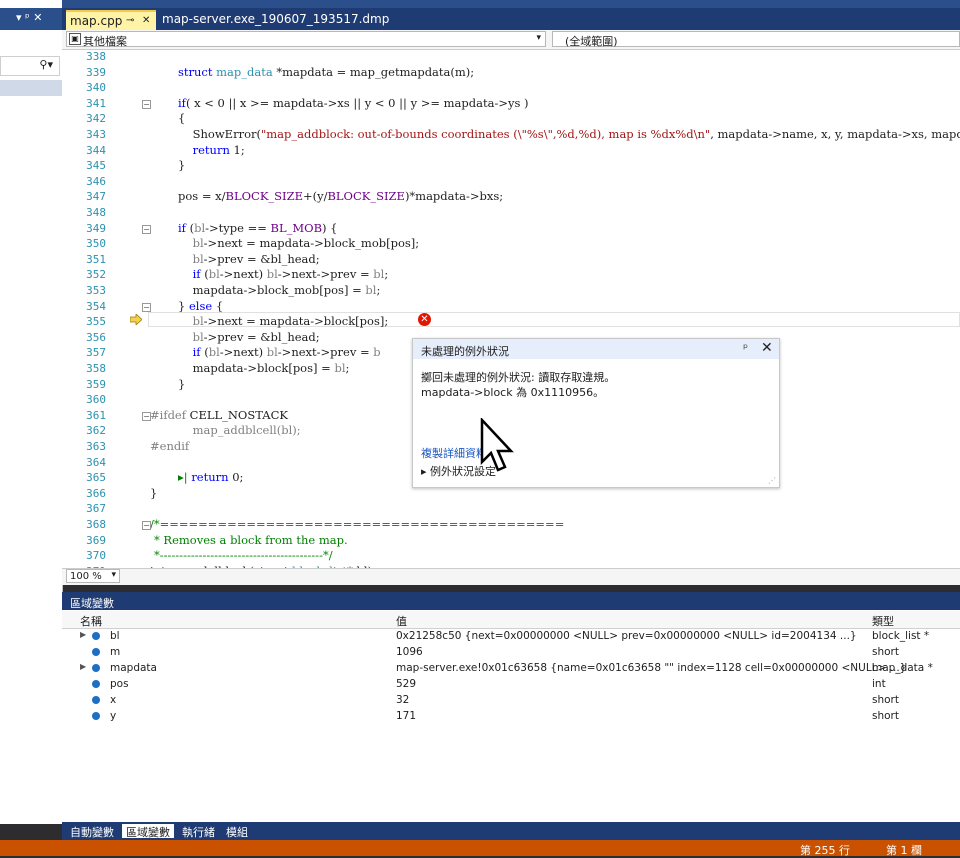 This screenshot has width=960, height=858. What do you see at coordinates (96, 493) in the screenshot?
I see `line-number: 366` at bounding box center [96, 493].